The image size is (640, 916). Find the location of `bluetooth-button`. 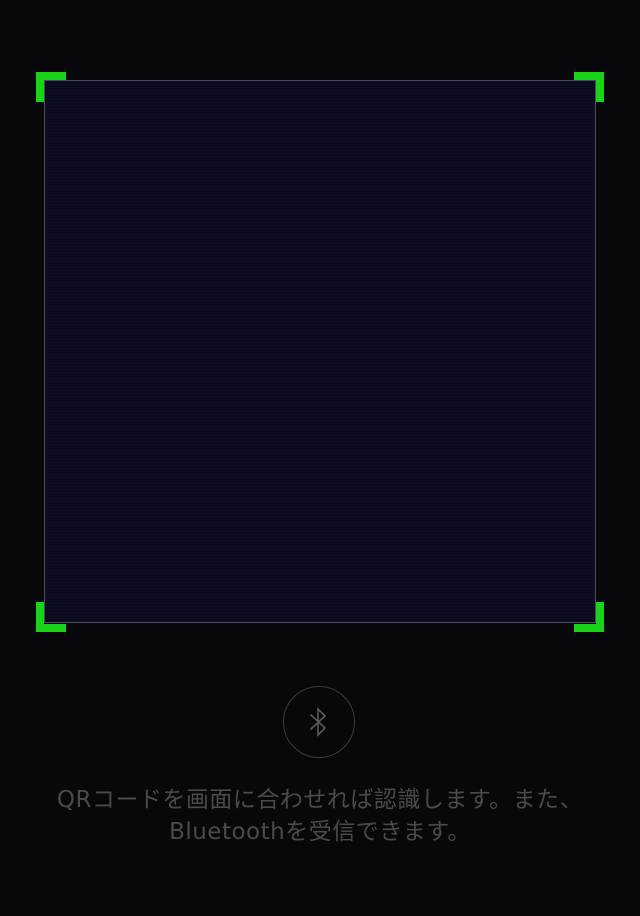

bluetooth-button is located at coordinates (319, 722).